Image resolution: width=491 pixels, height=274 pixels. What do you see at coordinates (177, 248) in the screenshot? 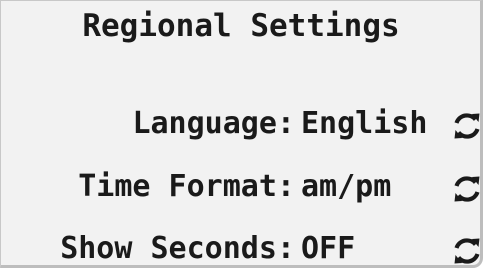
I see `setting-label-show-seconds: Show Seconds:` at bounding box center [177, 248].